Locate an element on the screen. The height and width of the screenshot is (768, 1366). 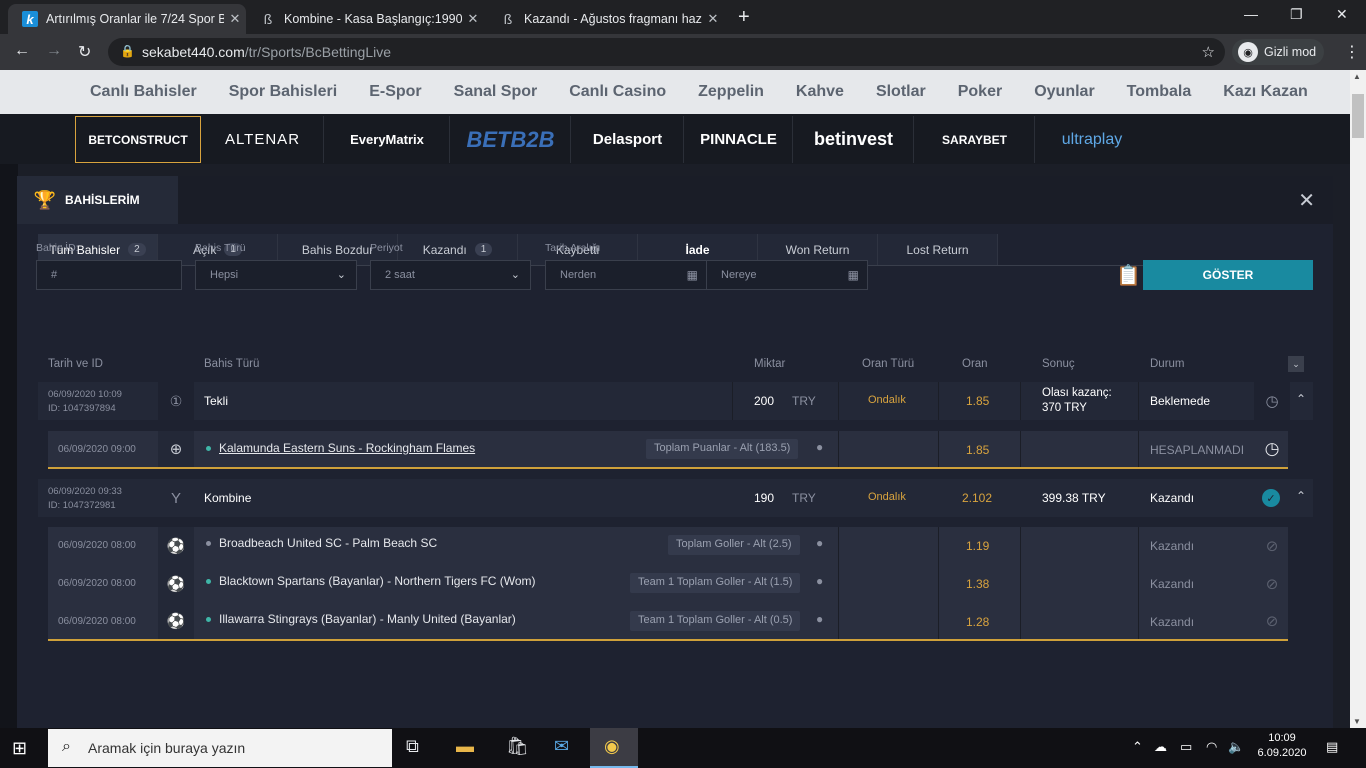
selection-status: Kazandı is located at coordinates (1172, 622).